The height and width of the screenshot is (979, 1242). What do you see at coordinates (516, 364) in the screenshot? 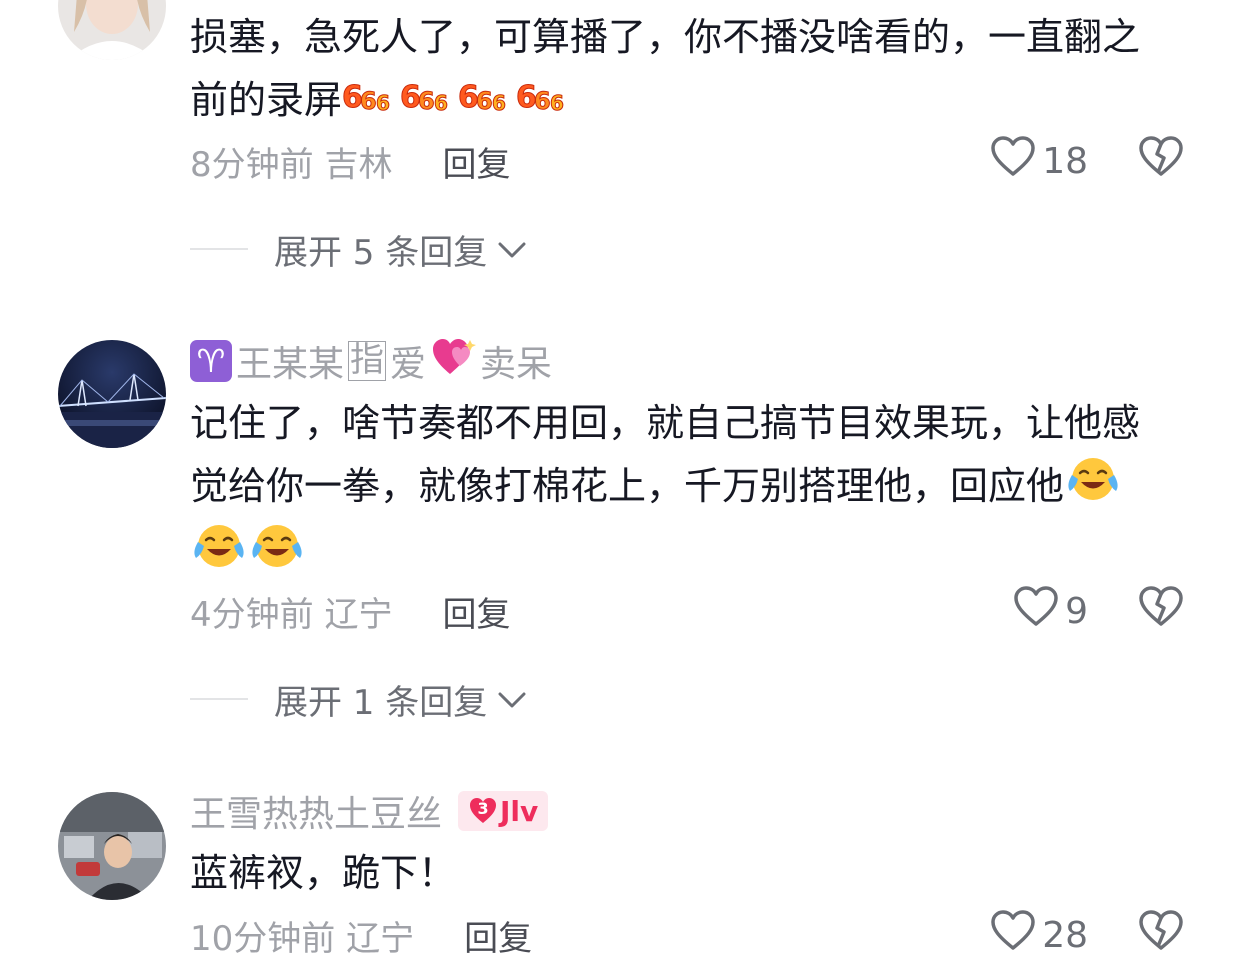
I see `username-text: 卖呆` at bounding box center [516, 364].